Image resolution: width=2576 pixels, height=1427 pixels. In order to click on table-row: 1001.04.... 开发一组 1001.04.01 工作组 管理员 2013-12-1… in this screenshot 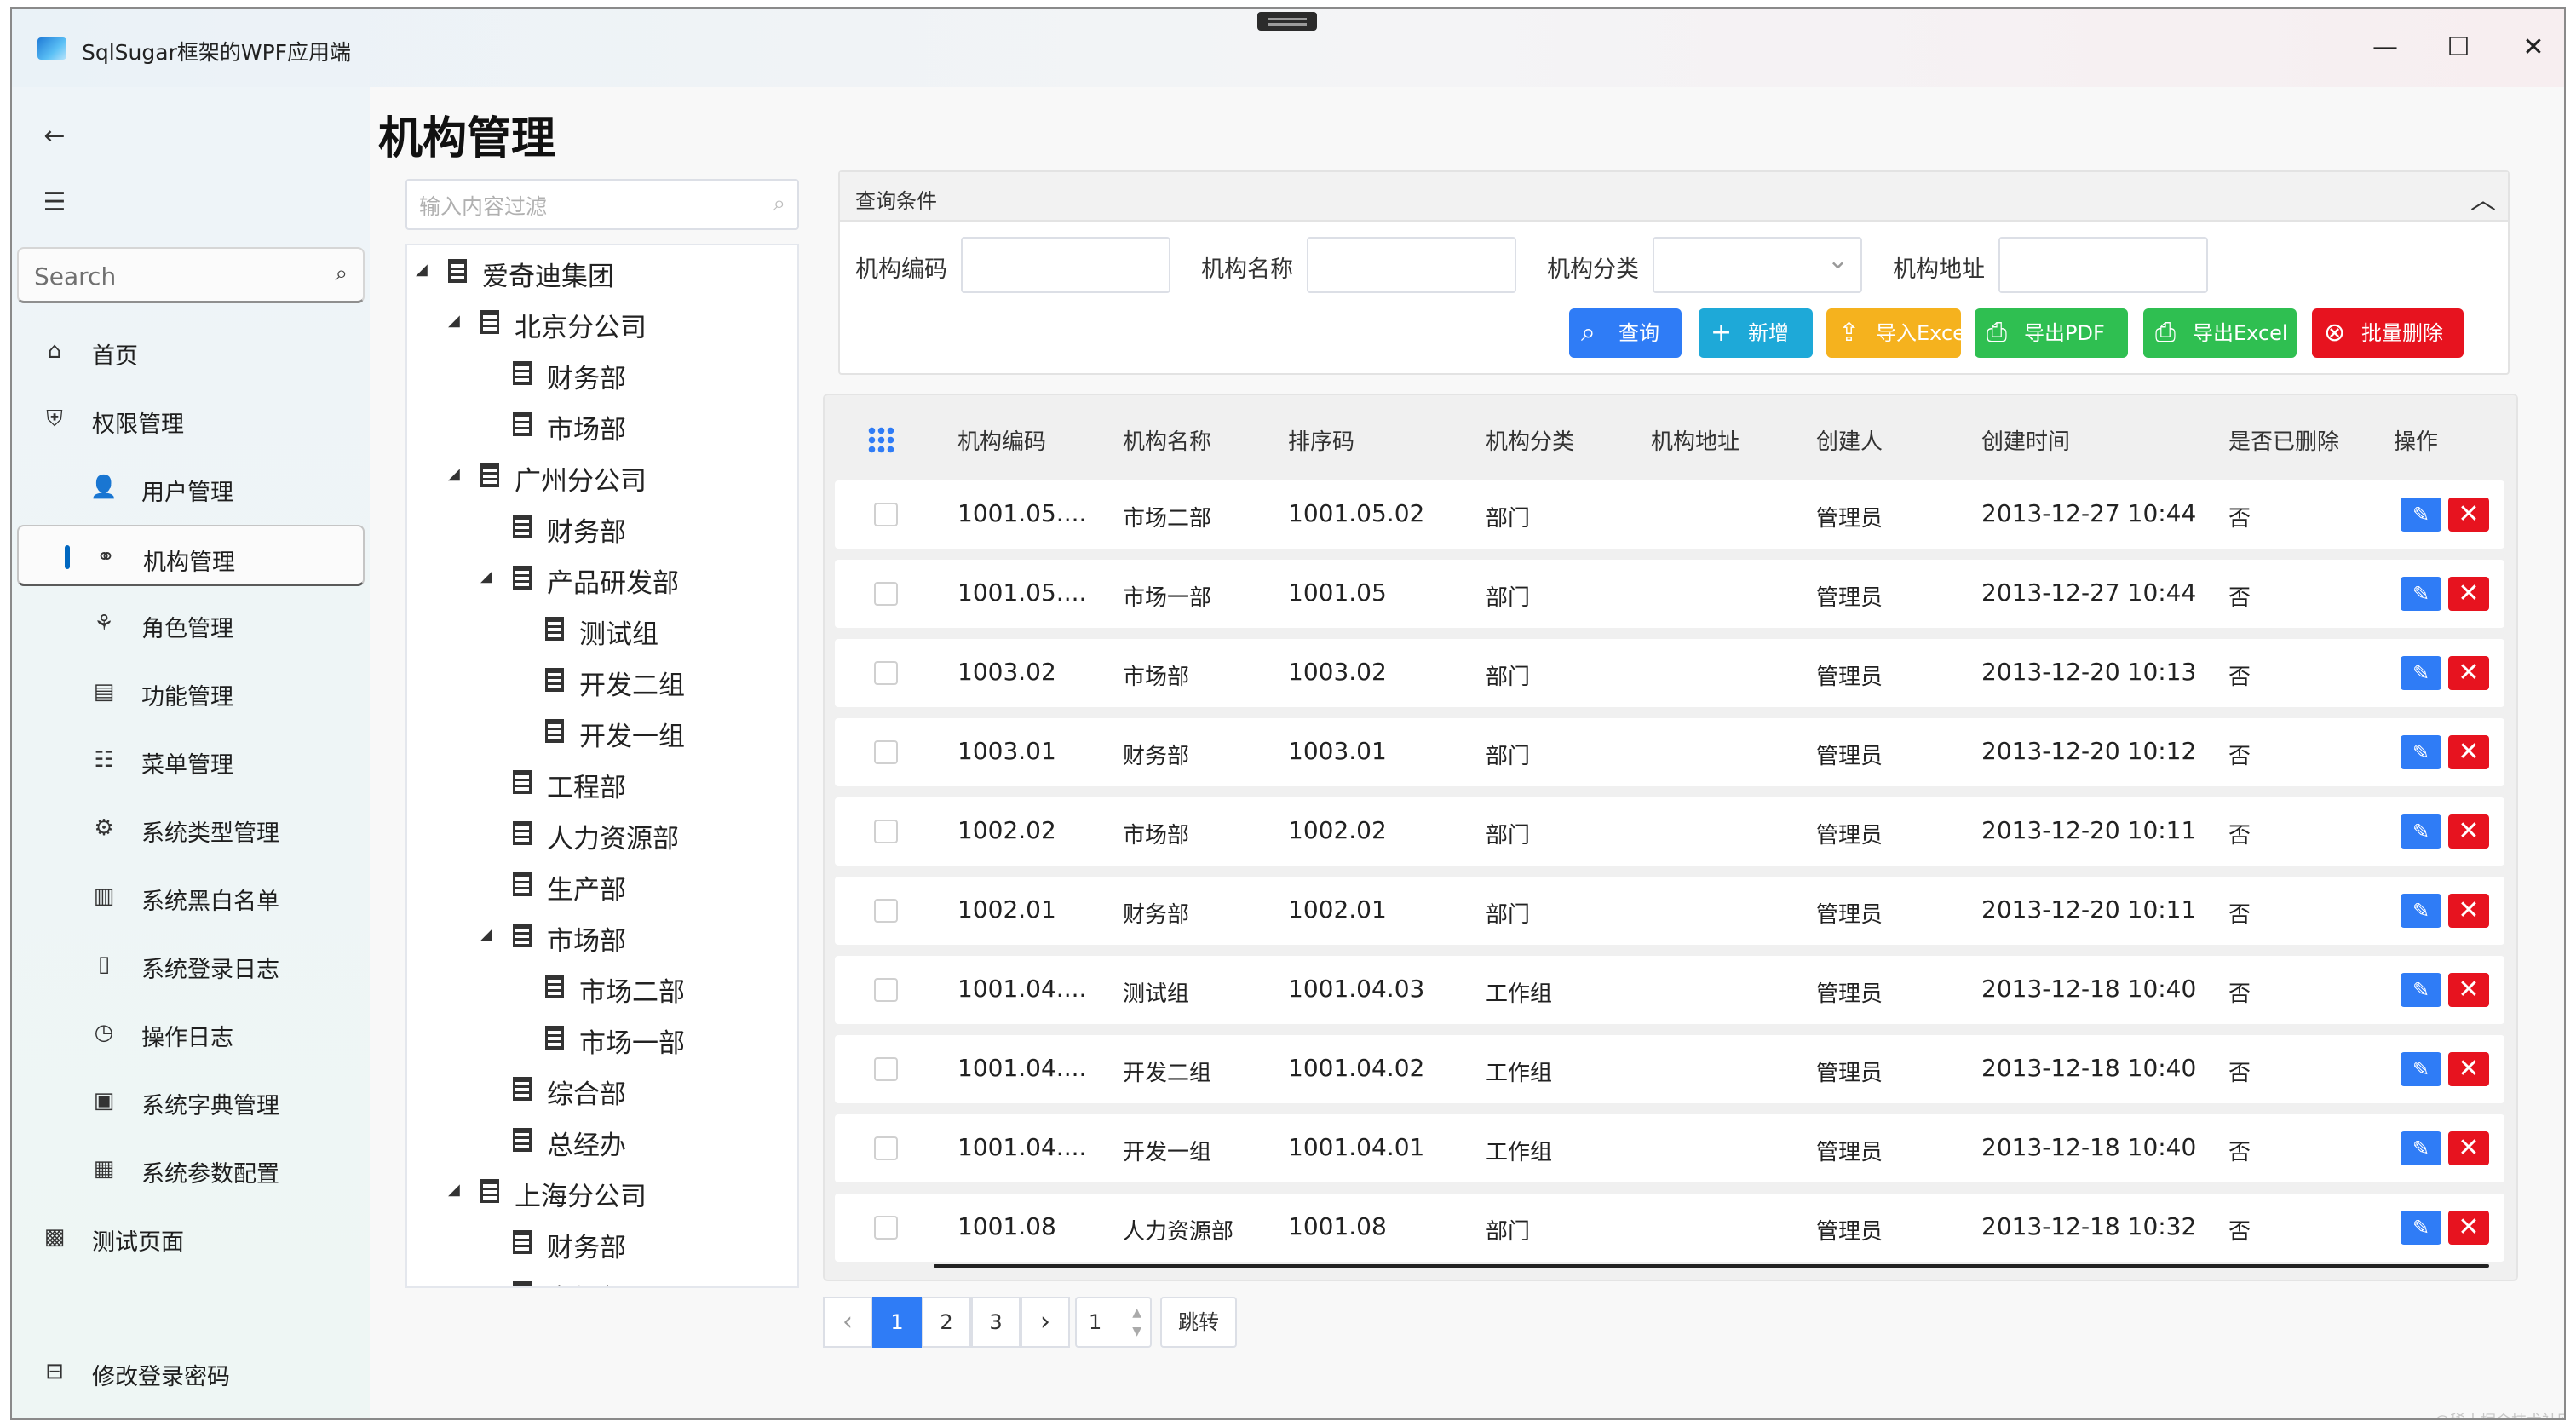, I will do `click(1670, 1148)`.